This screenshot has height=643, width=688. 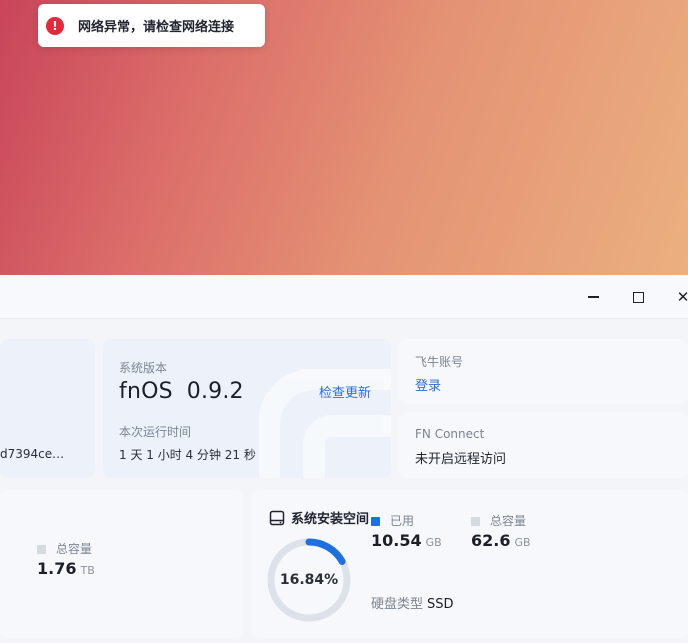 What do you see at coordinates (146, 391) in the screenshot?
I see `os-name: fnOS` at bounding box center [146, 391].